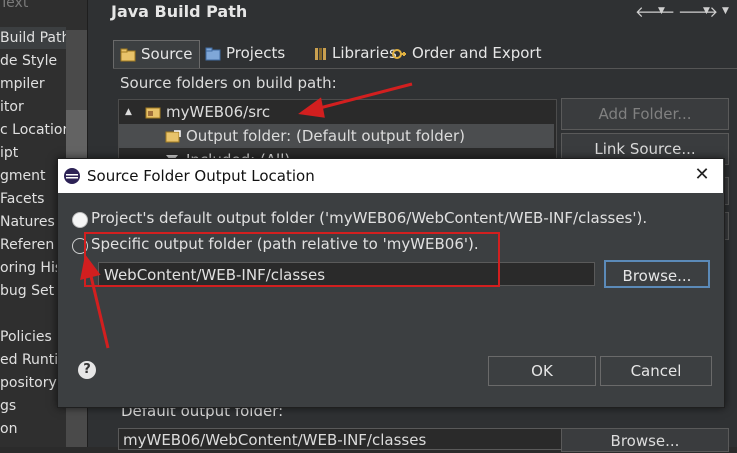  I want to click on annotation-arrow-bottom, so click(95, 301).